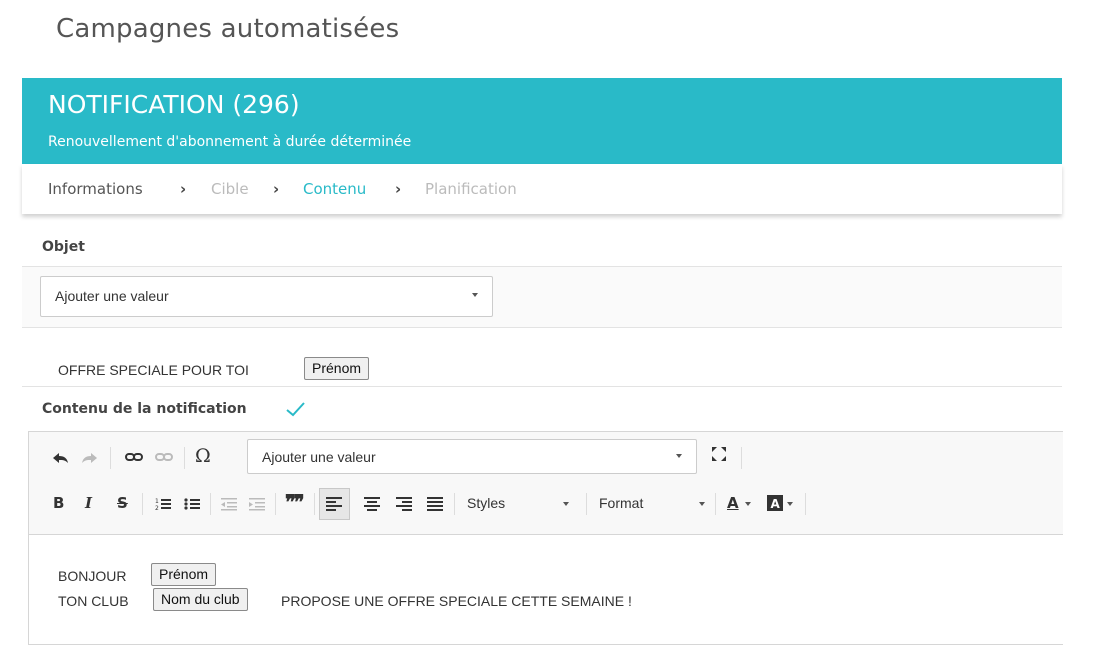 The image size is (1107, 645). What do you see at coordinates (334, 189) in the screenshot?
I see `step-contenu: Contenu` at bounding box center [334, 189].